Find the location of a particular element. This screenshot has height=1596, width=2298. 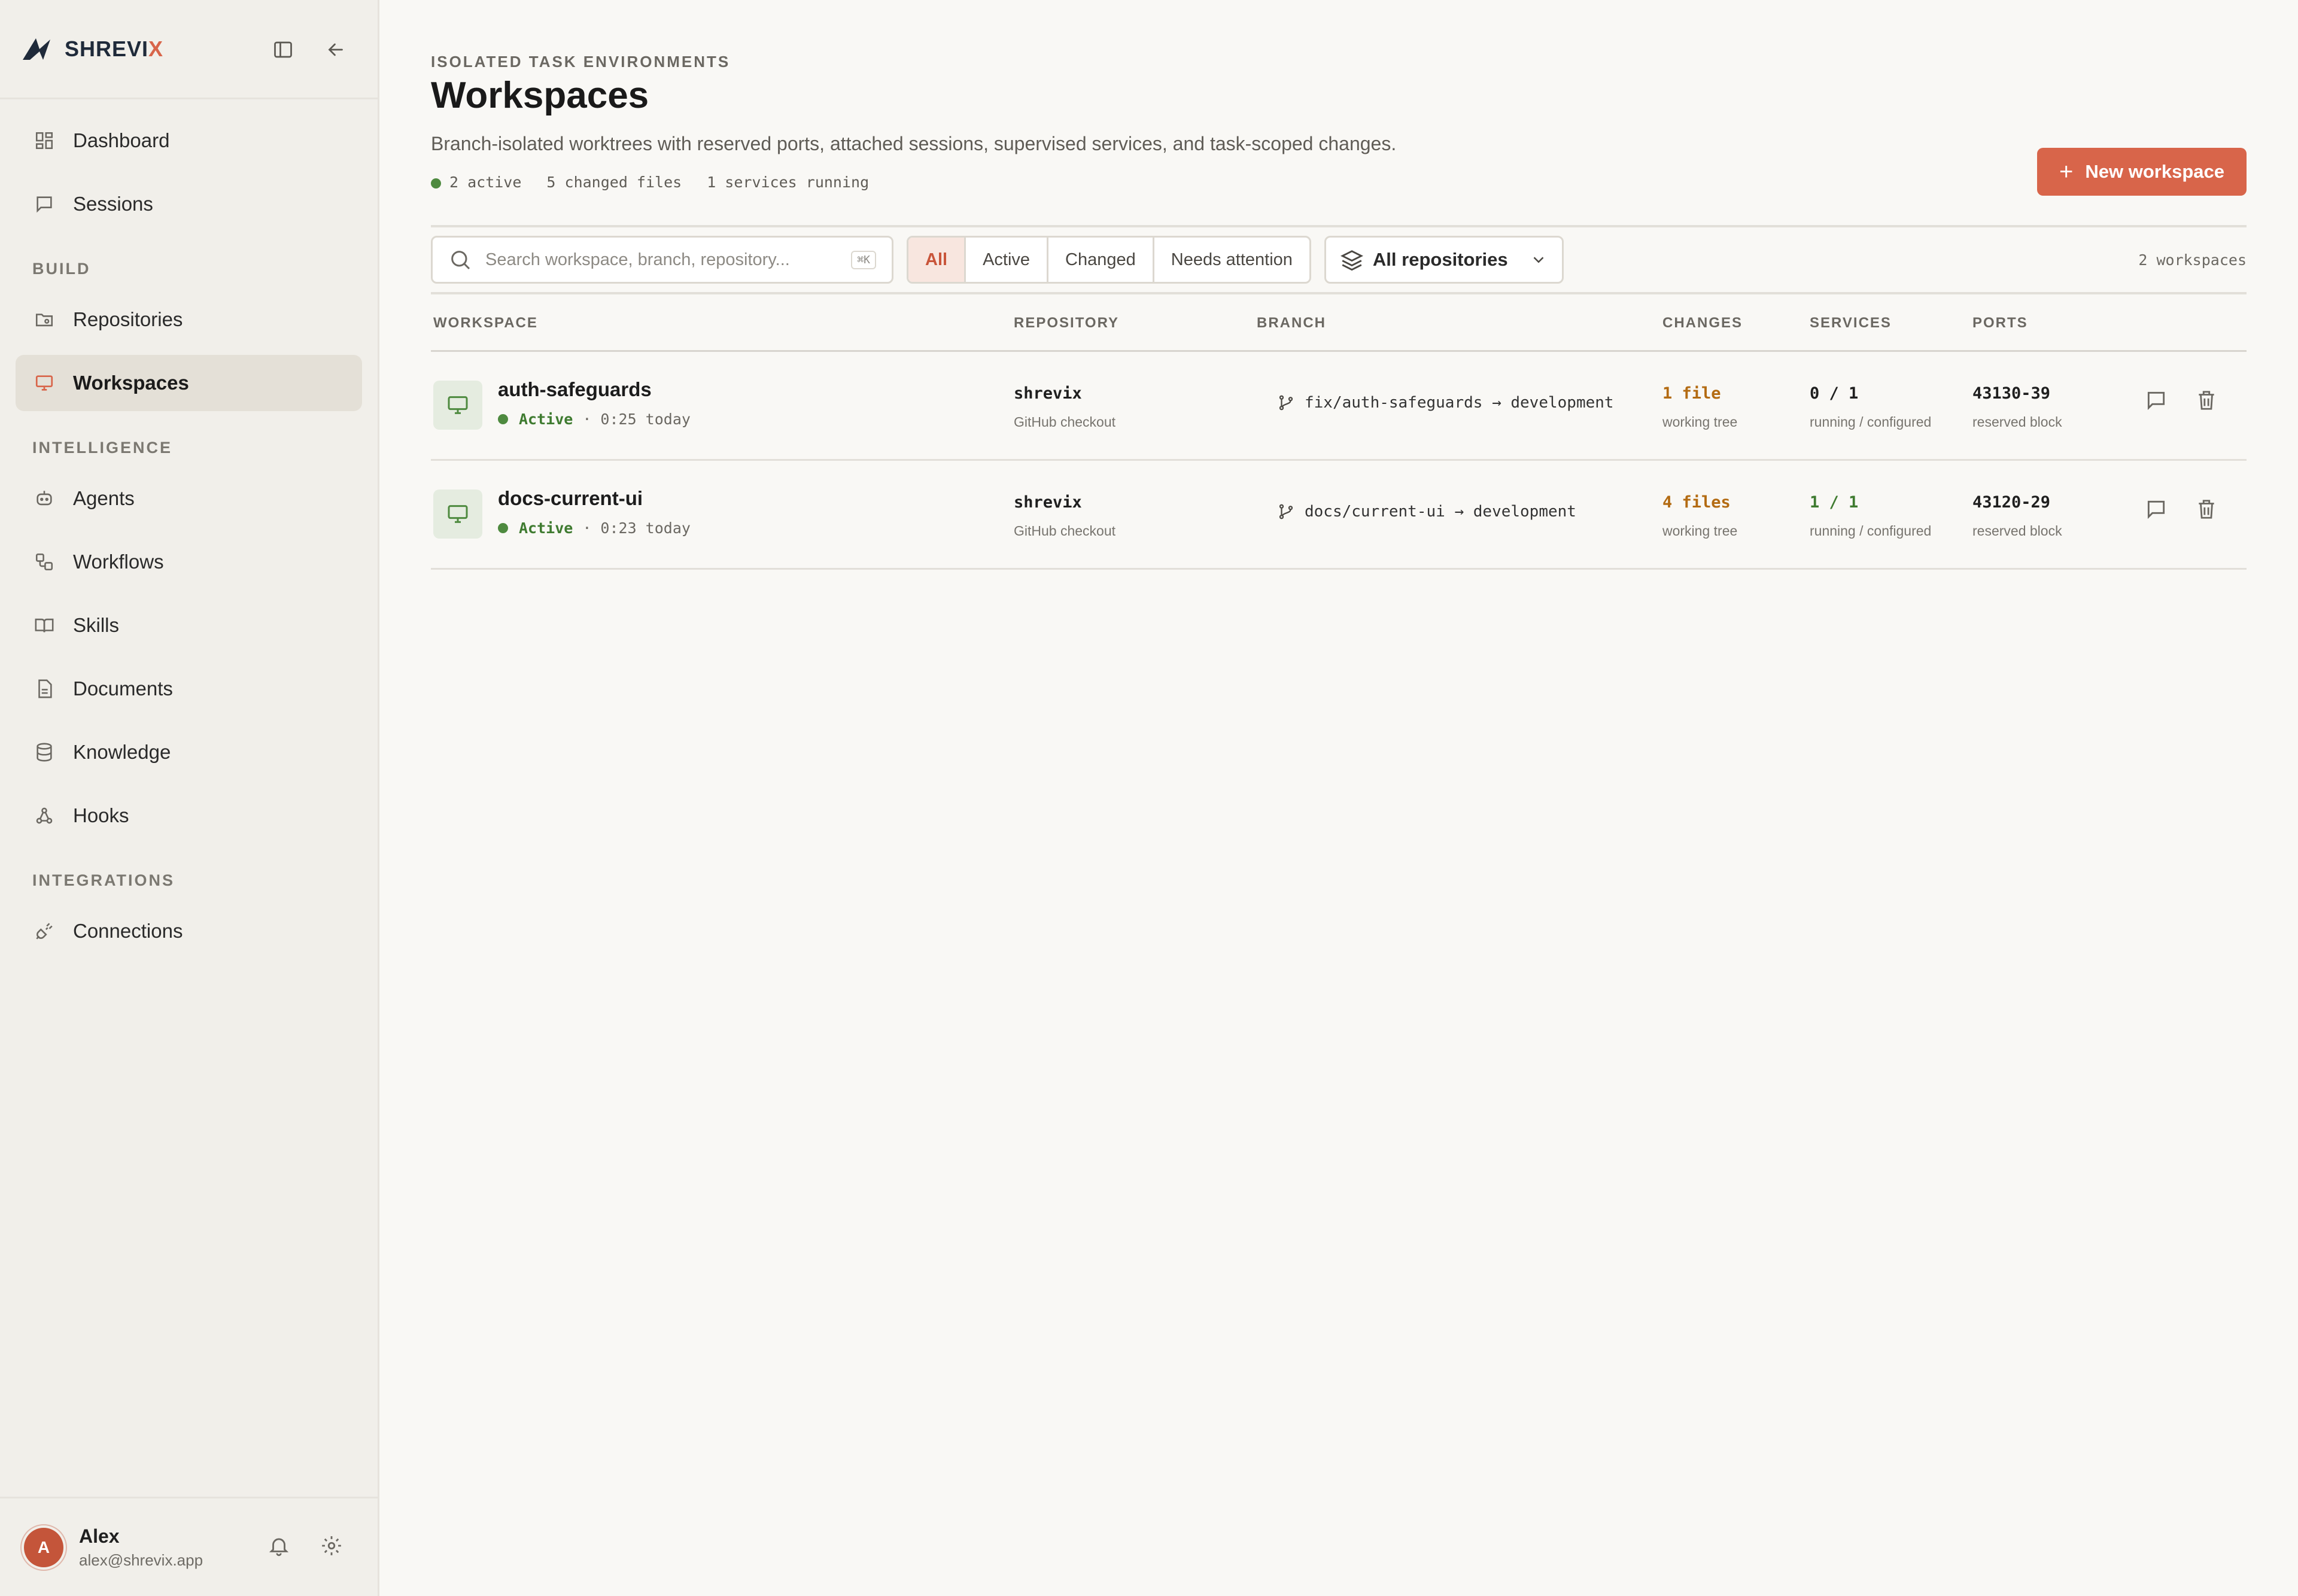

sidebar-item-hooks: Hooks is located at coordinates (189, 816).